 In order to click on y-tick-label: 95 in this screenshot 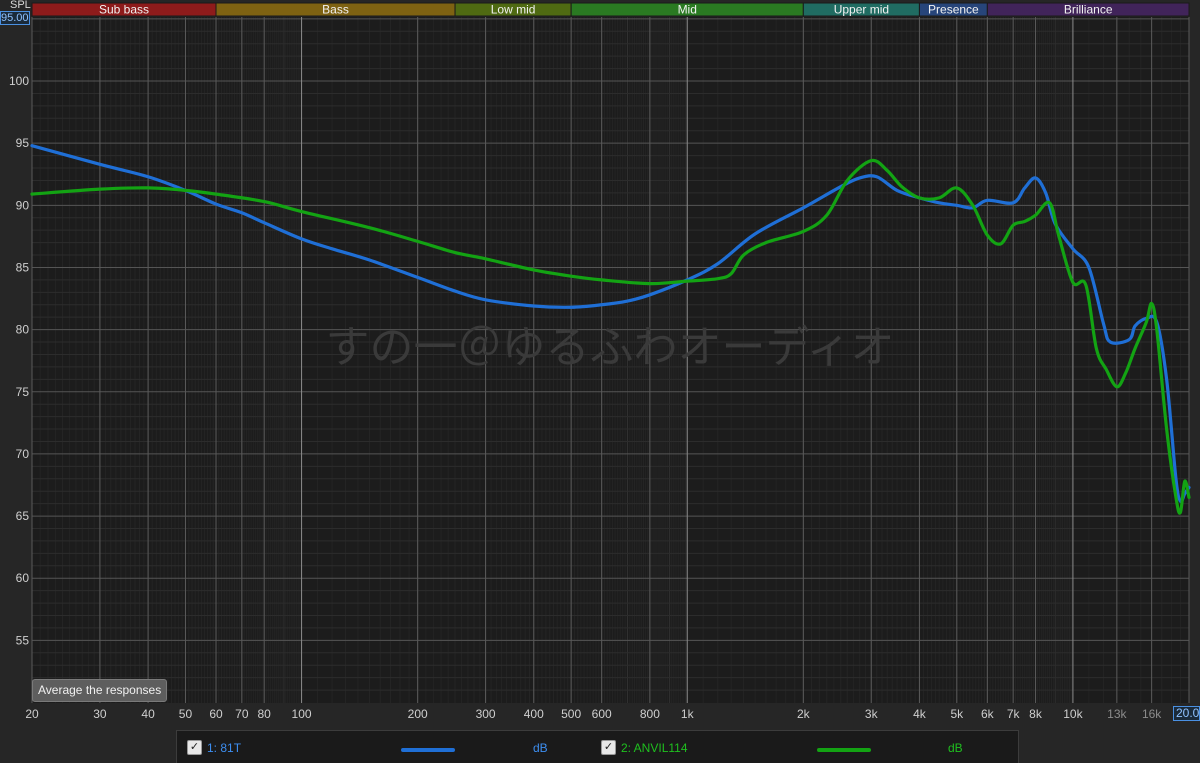, I will do `click(23, 143)`.